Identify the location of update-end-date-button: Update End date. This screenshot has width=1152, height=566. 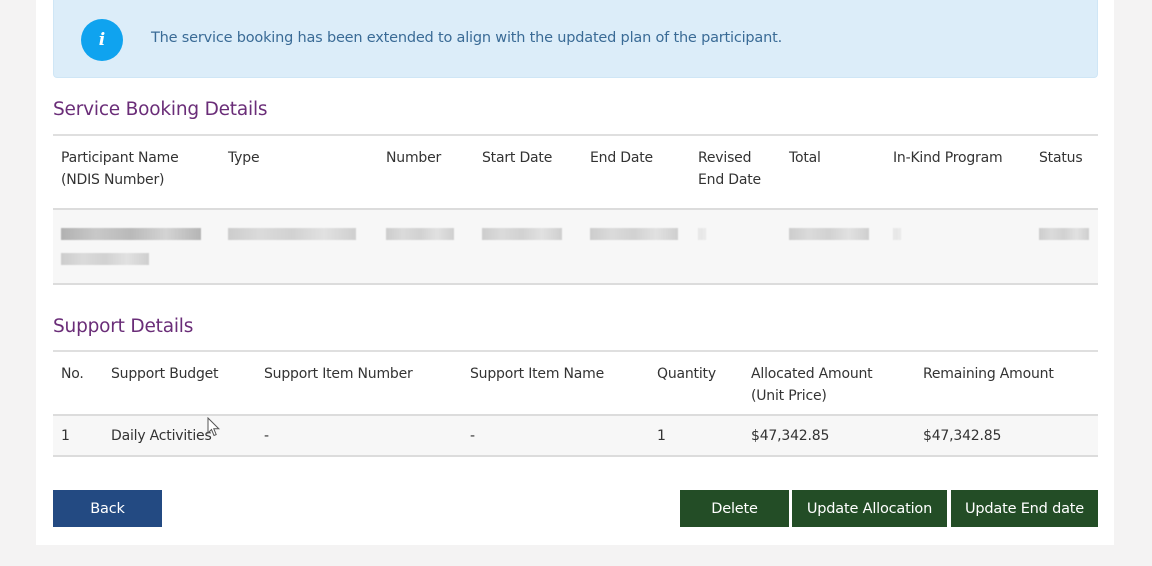
(1024, 508).